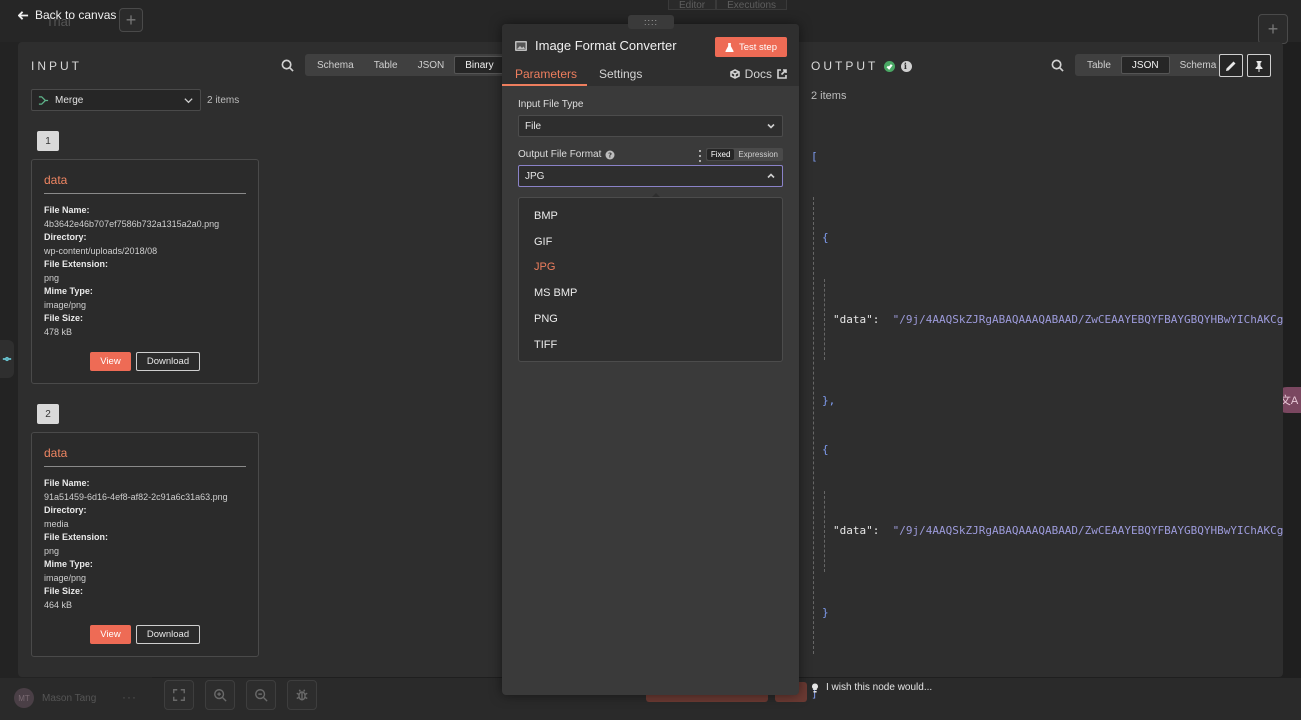  Describe the element at coordinates (48, 141) in the screenshot. I see `item-index-badge: 1` at that location.